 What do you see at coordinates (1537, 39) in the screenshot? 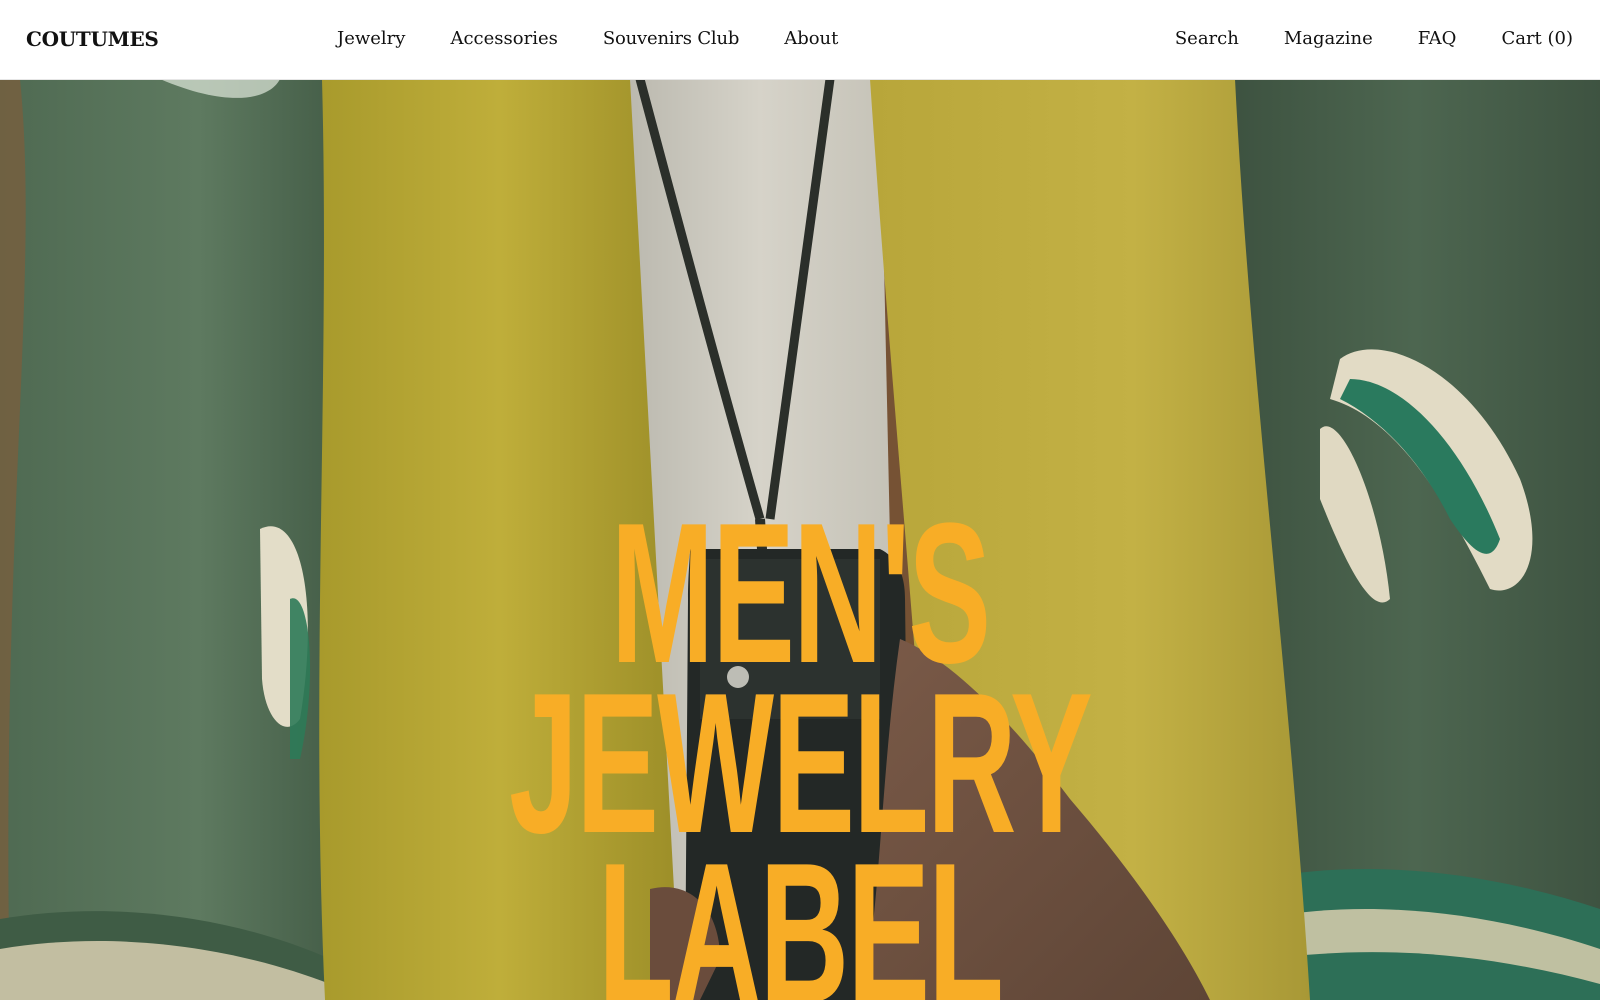
I see `cart-link: Cart (0)` at bounding box center [1537, 39].